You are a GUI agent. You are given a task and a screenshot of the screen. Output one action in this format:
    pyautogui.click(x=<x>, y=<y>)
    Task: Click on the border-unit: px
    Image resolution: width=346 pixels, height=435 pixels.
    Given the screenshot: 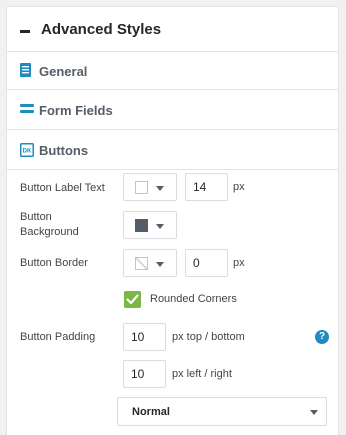 What is the action you would take?
    pyautogui.click(x=239, y=263)
    